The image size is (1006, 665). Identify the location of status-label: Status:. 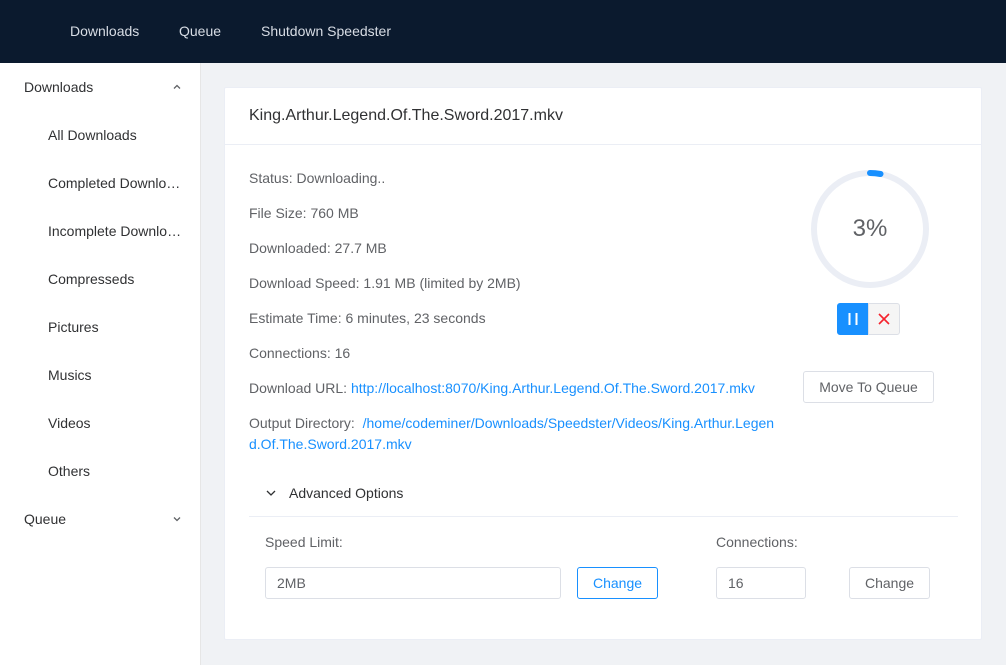
(271, 178).